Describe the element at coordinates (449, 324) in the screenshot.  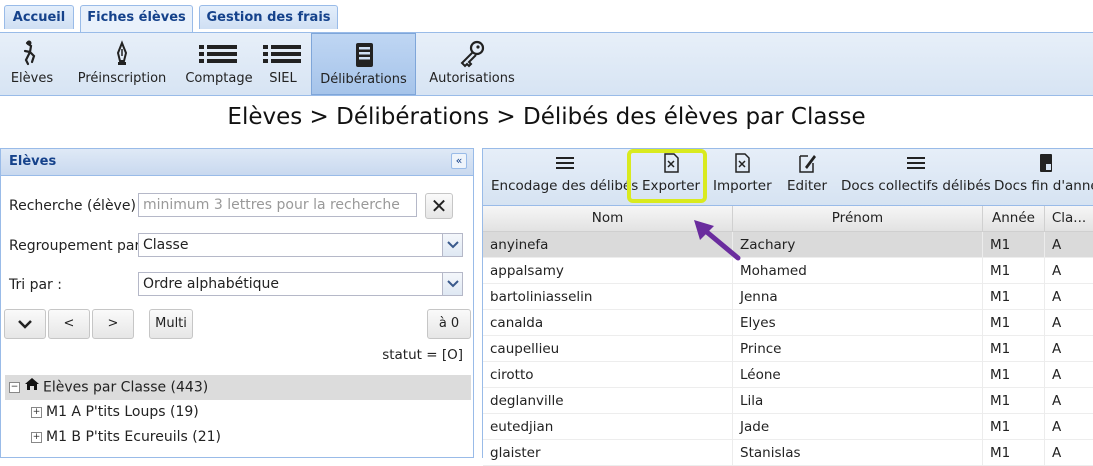
I see `reset-zero-button: à 0` at that location.